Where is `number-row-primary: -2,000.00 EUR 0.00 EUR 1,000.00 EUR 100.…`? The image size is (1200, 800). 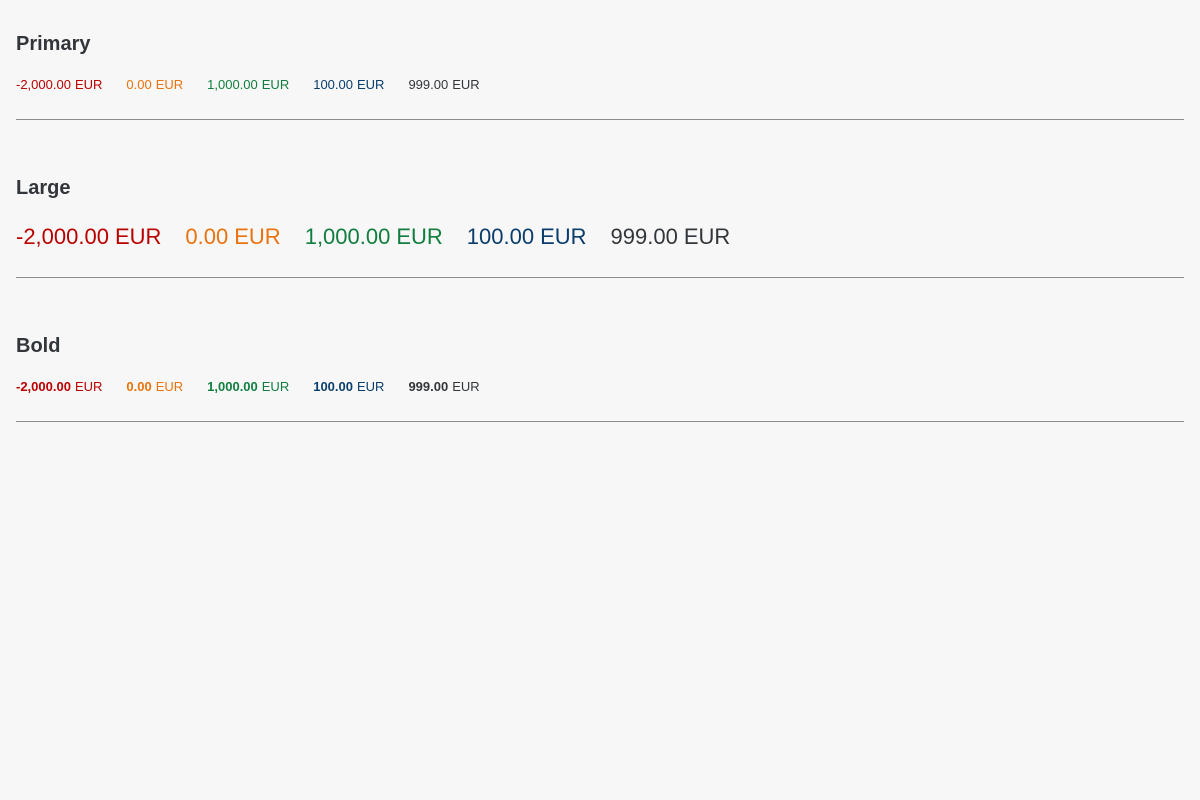
number-row-primary: -2,000.00 EUR 0.00 EUR 1,000.00 EUR 100.… is located at coordinates (260, 84).